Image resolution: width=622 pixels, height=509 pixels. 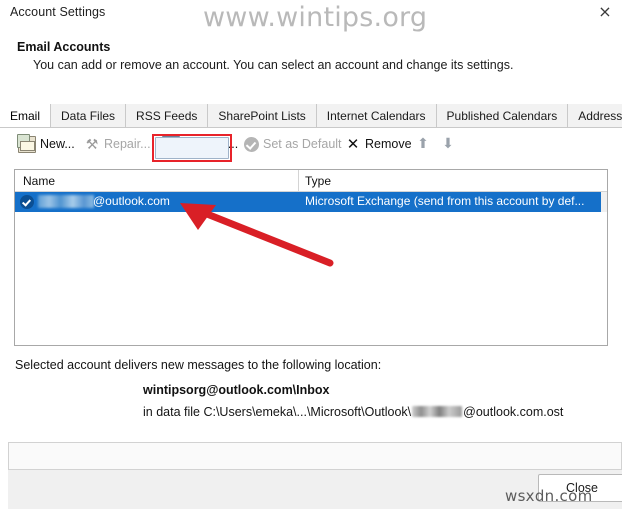 What do you see at coordinates (423, 143) in the screenshot?
I see `arrow-up-icon: ⬆` at bounding box center [423, 143].